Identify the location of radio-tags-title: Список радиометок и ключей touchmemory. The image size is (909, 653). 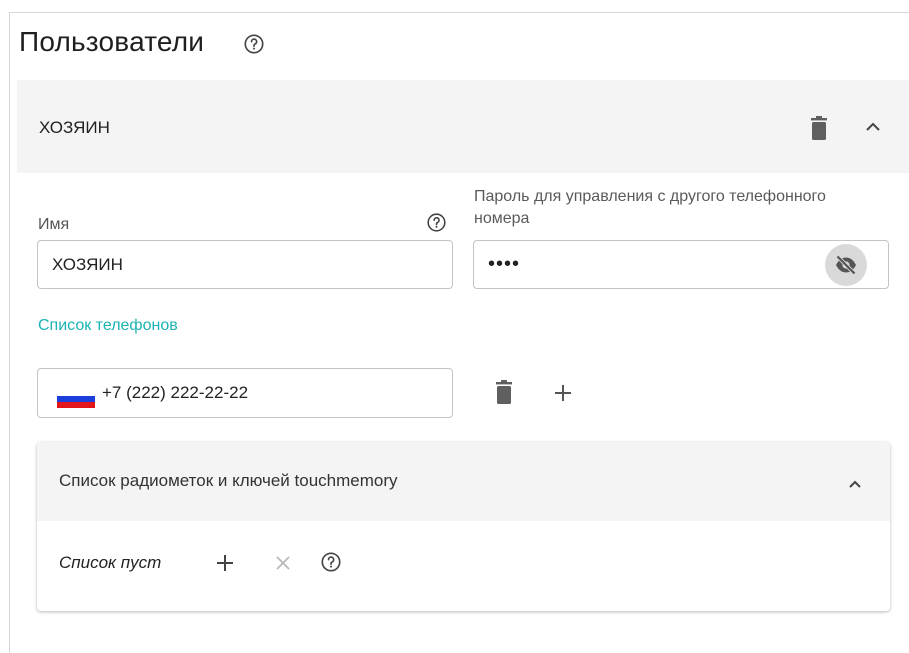
(228, 480).